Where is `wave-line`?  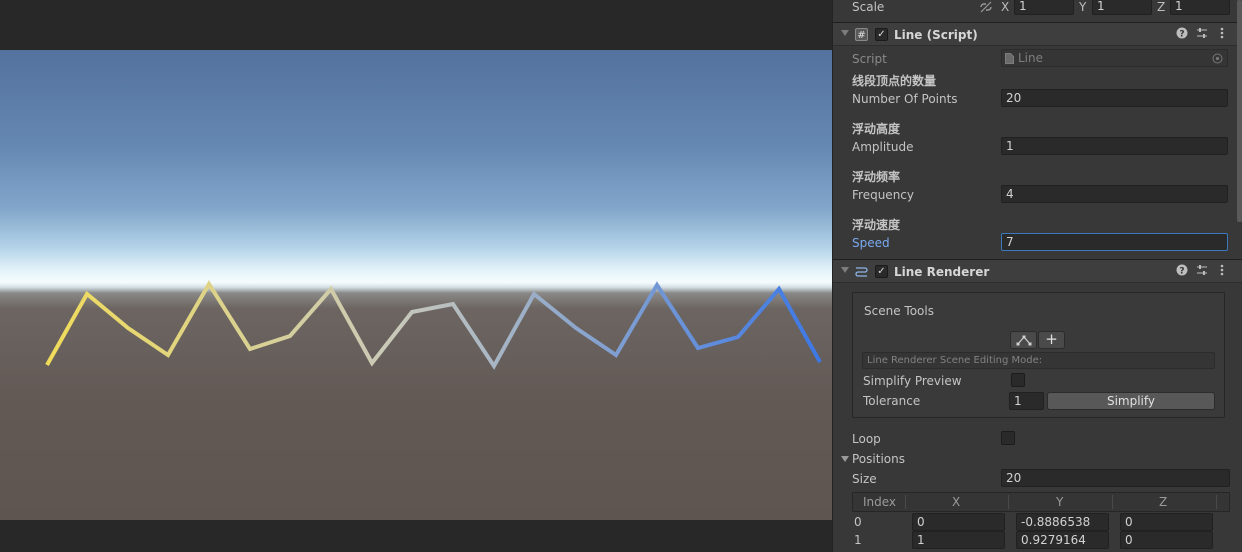 wave-line is located at coordinates (433, 325).